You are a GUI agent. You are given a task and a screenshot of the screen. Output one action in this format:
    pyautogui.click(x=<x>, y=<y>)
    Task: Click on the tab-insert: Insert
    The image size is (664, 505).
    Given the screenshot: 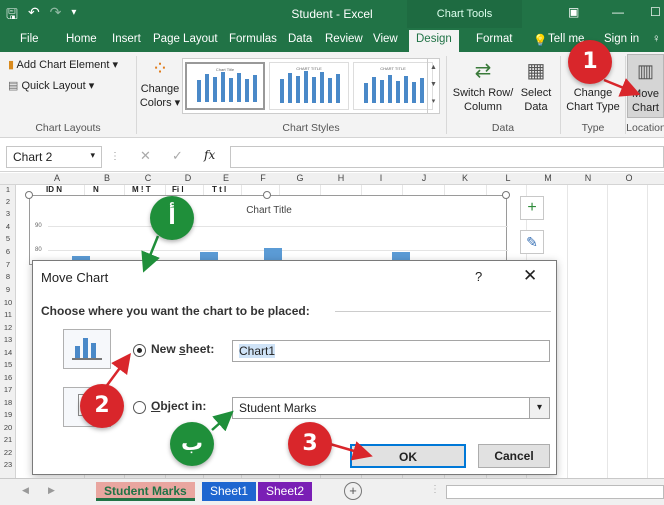 What is the action you would take?
    pyautogui.click(x=126, y=39)
    